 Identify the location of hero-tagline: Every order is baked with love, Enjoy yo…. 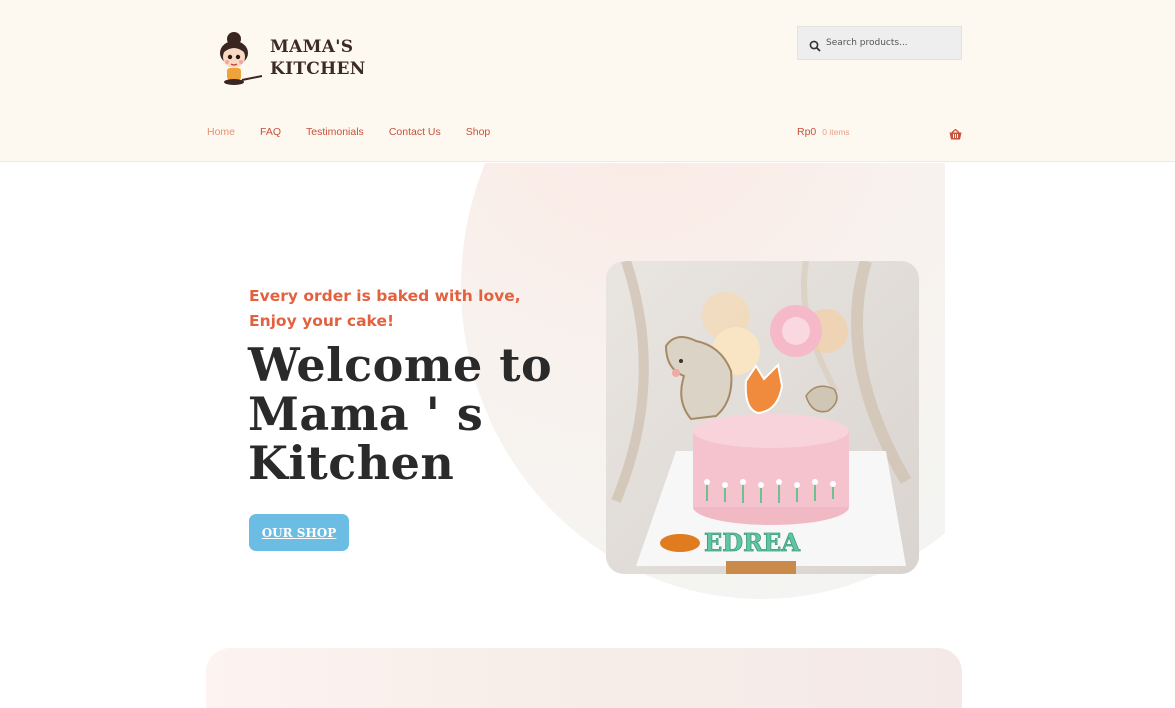
(385, 308).